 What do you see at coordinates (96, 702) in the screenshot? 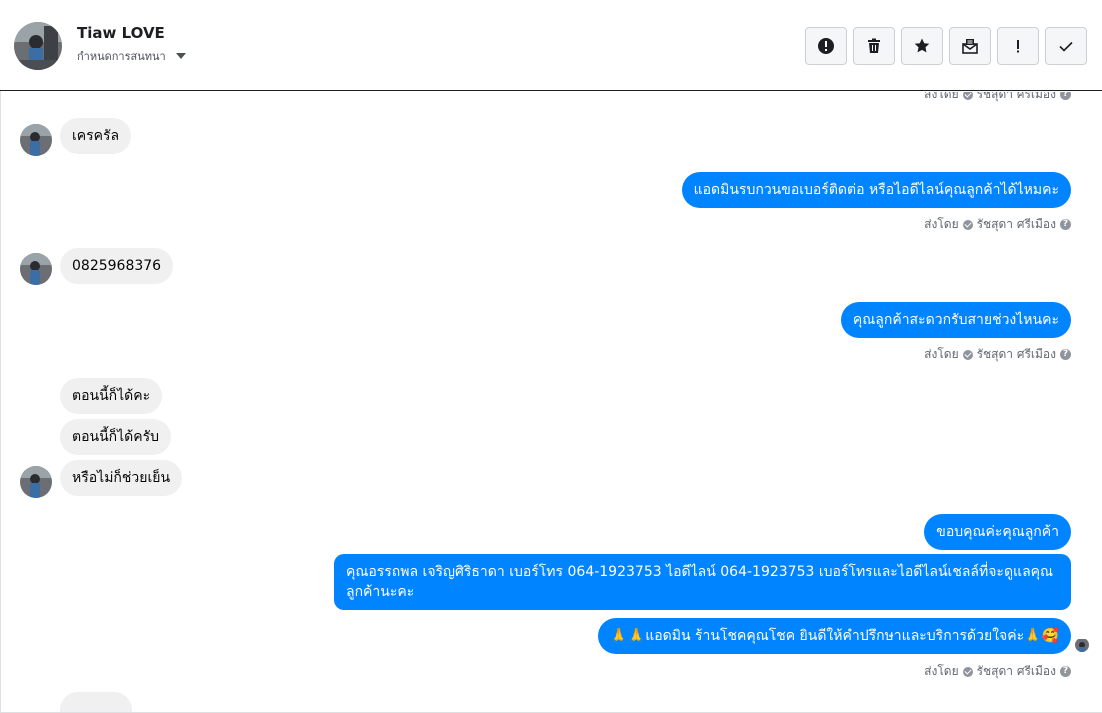
I see `incoming-message-partial` at bounding box center [96, 702].